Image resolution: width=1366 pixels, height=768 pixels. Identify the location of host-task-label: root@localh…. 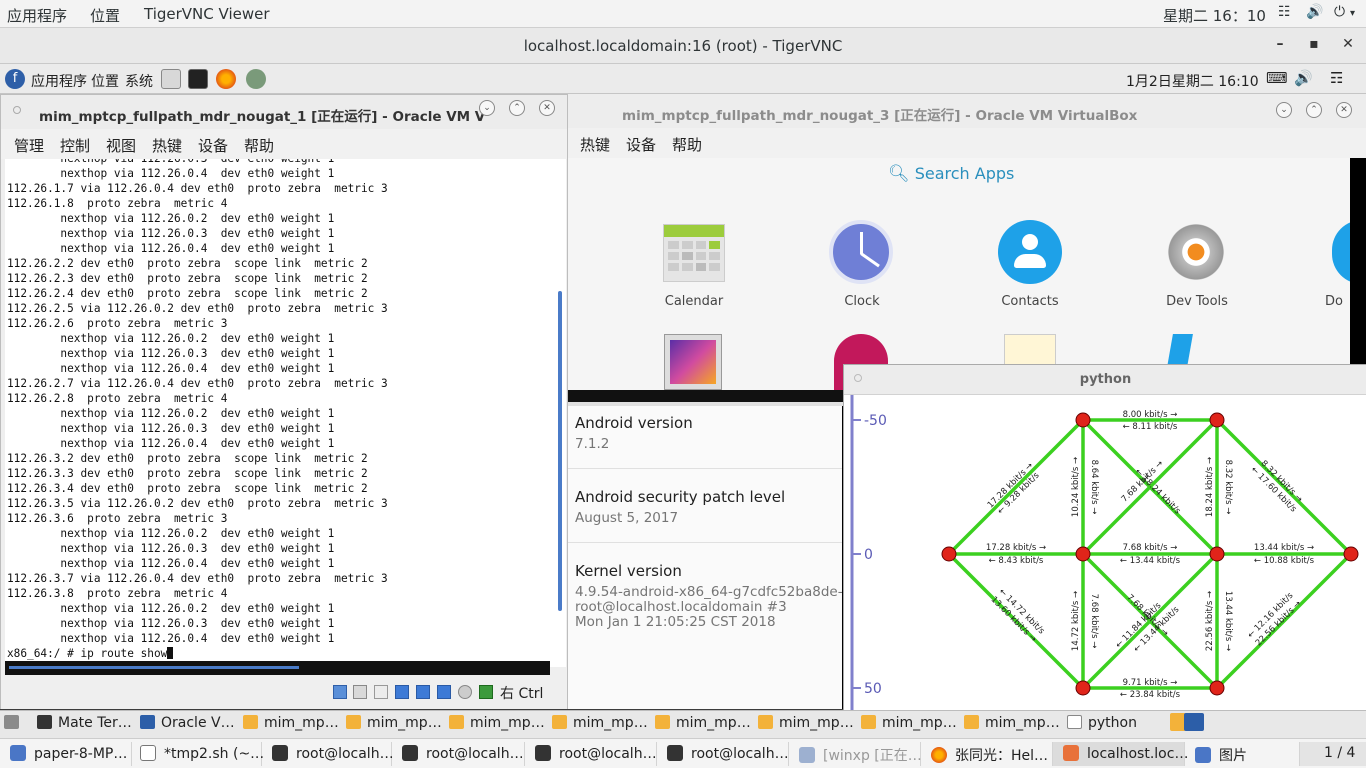
(608, 754).